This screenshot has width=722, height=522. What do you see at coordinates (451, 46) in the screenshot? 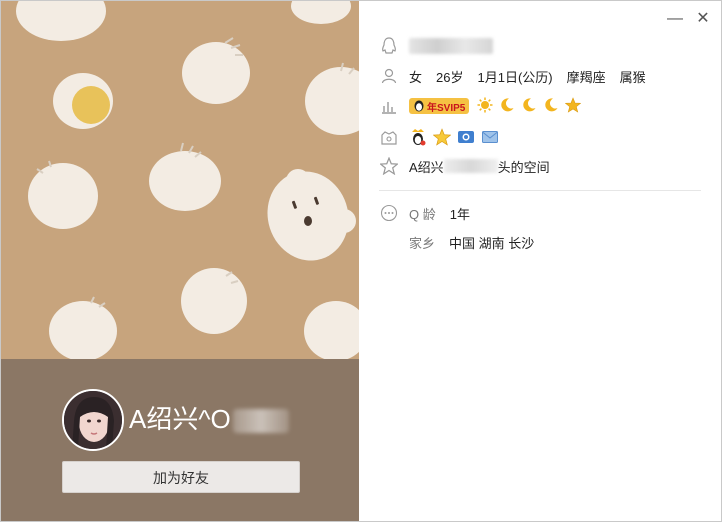
I see `qq-number-redacted` at bounding box center [451, 46].